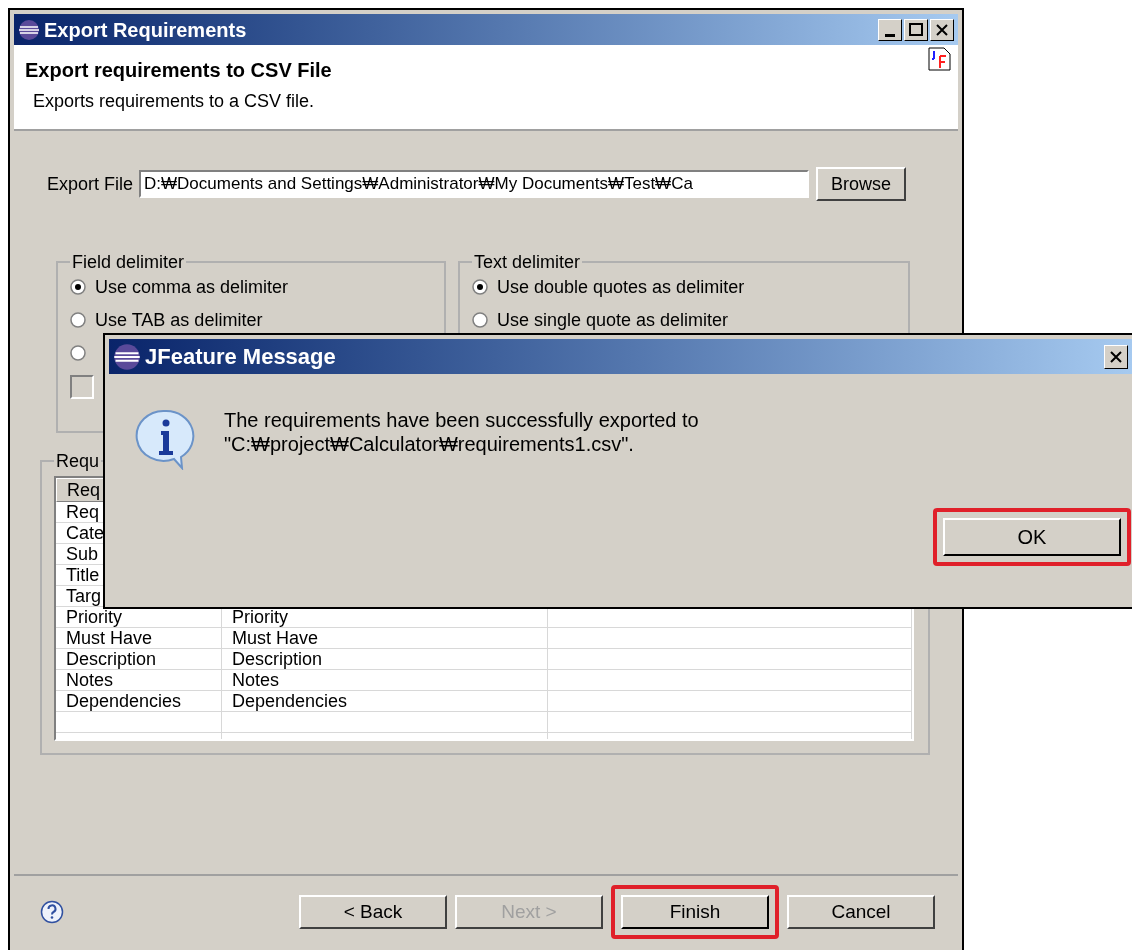 The height and width of the screenshot is (950, 1132). I want to click on information-icon, so click(166, 439).